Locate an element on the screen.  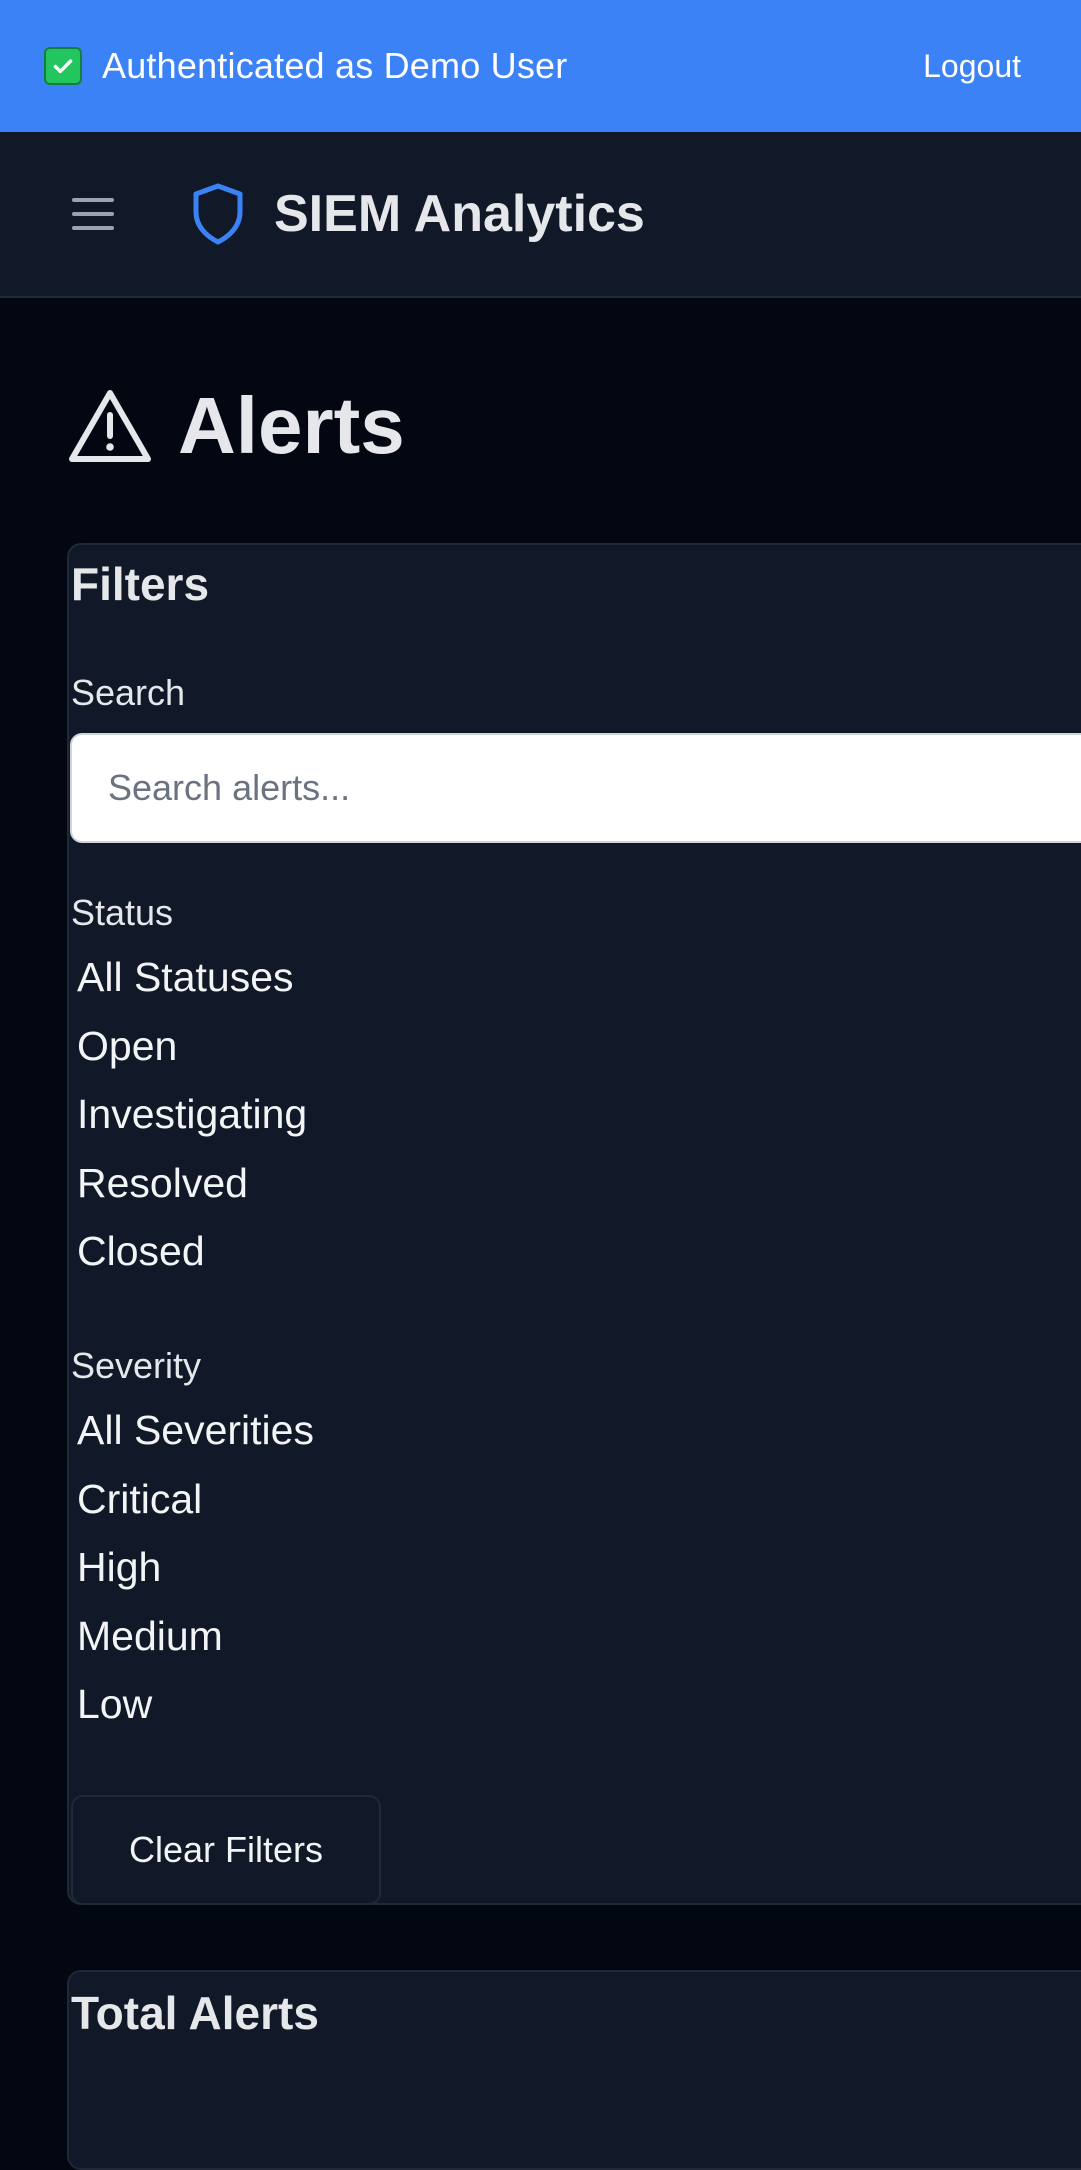
check-box-icon is located at coordinates (63, 66).